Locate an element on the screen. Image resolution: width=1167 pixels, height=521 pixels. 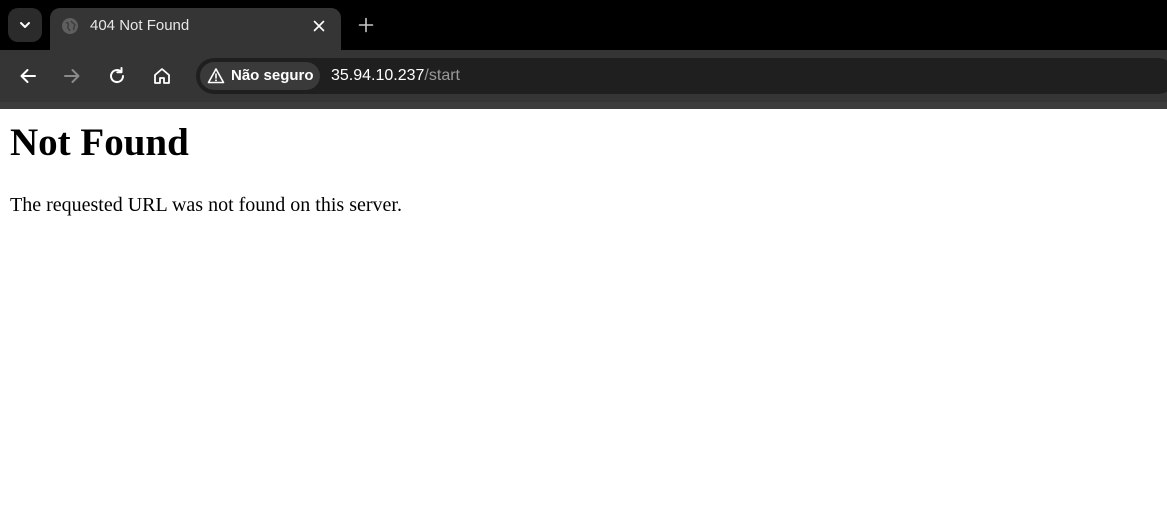
forward-arrow-icon is located at coordinates (72, 76).